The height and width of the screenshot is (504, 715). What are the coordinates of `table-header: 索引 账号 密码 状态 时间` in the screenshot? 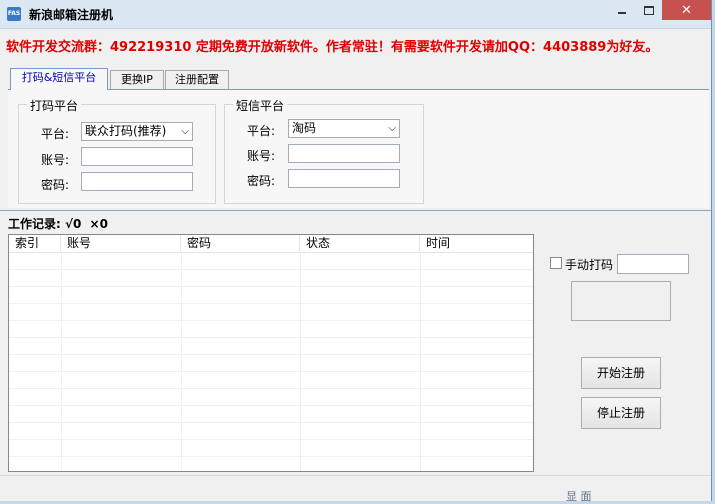 It's located at (271, 244).